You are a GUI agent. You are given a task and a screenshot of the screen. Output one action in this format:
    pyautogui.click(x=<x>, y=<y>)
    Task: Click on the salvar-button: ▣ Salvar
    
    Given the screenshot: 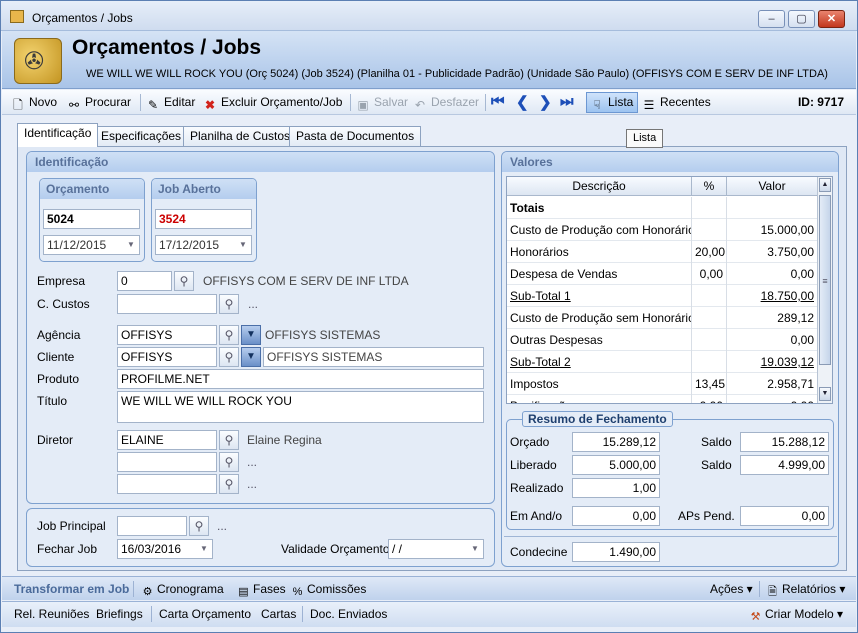 What is the action you would take?
    pyautogui.click(x=382, y=103)
    